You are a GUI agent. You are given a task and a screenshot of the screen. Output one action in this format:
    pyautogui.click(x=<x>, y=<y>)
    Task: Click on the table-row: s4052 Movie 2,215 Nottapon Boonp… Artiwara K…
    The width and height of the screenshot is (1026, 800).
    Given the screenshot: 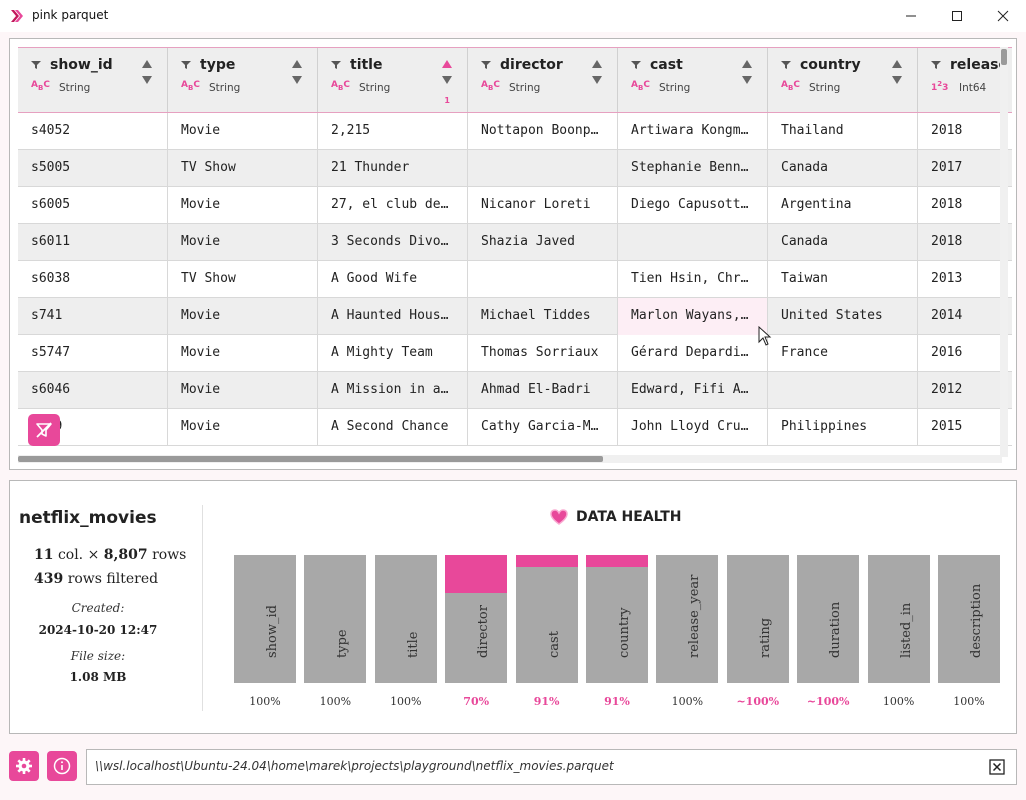 What is the action you would take?
    pyautogui.click(x=515, y=131)
    